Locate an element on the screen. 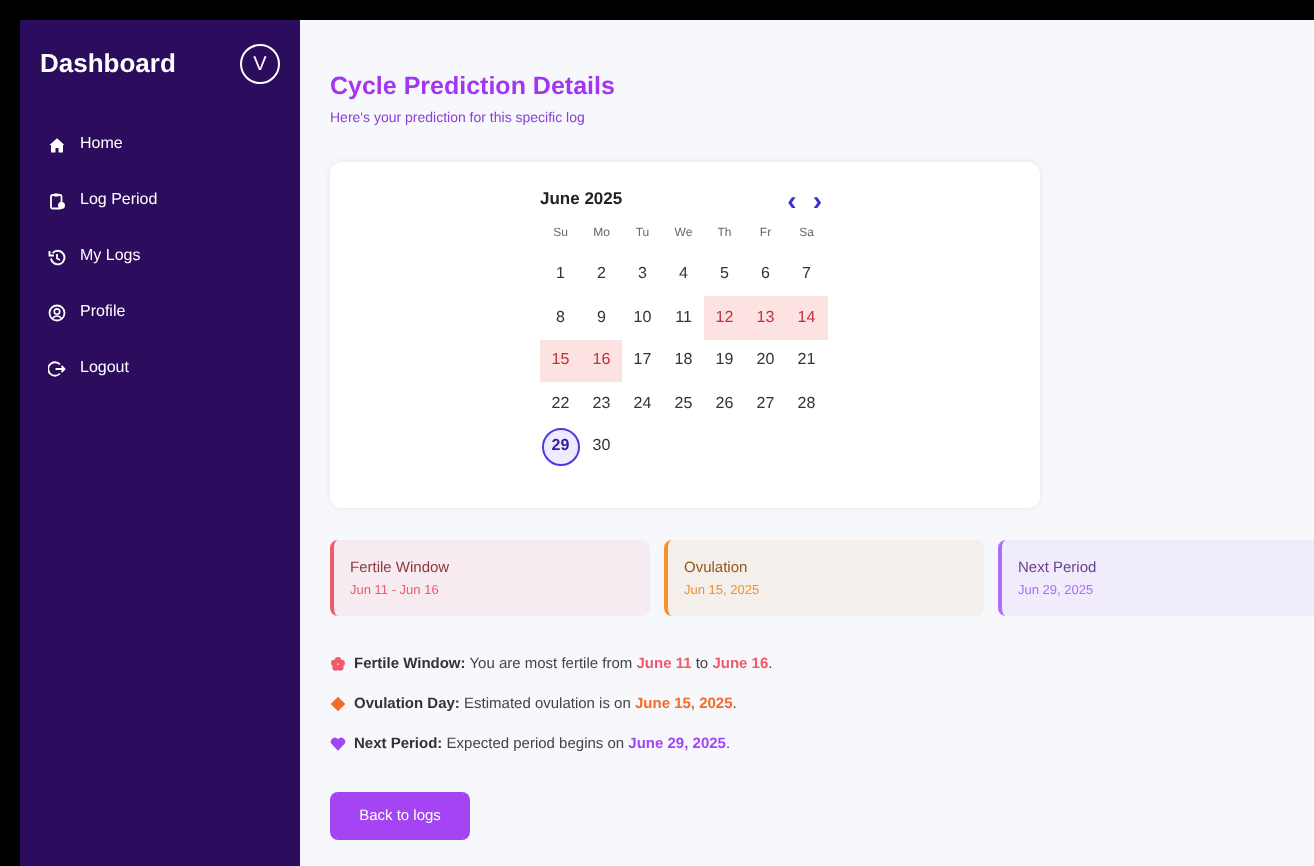 This screenshot has width=1314, height=866. profile-icon is located at coordinates (57, 312).